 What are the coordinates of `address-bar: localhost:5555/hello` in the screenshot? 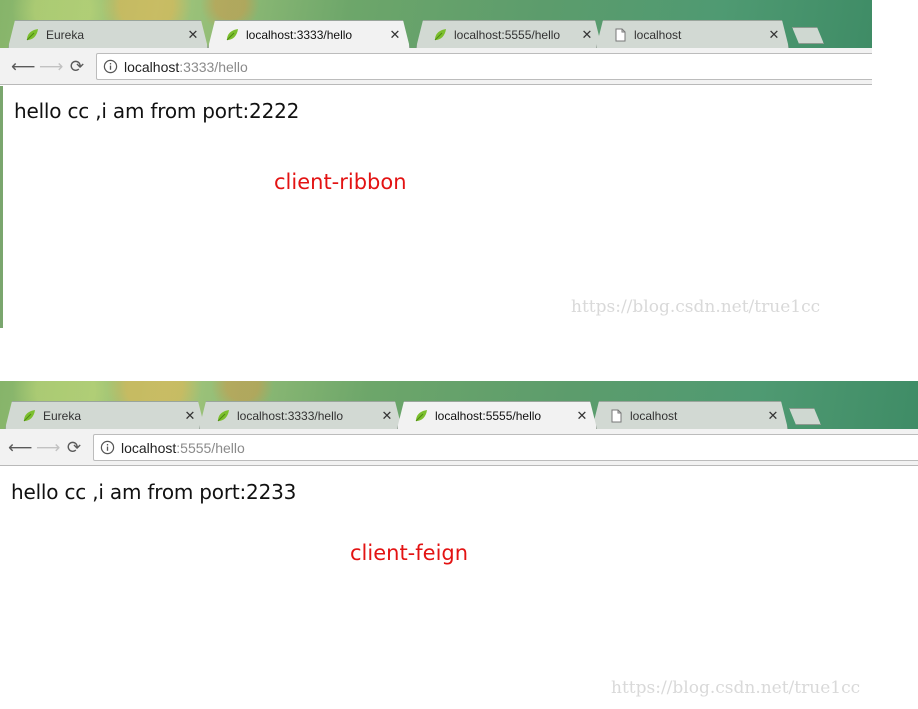 It's located at (505, 447).